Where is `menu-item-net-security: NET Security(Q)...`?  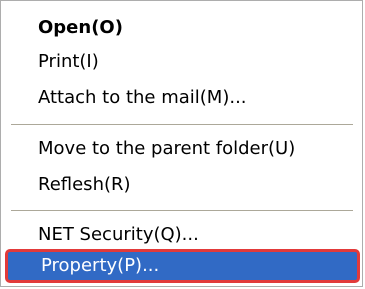
menu-item-net-security: NET Security(Q)... is located at coordinates (182, 235).